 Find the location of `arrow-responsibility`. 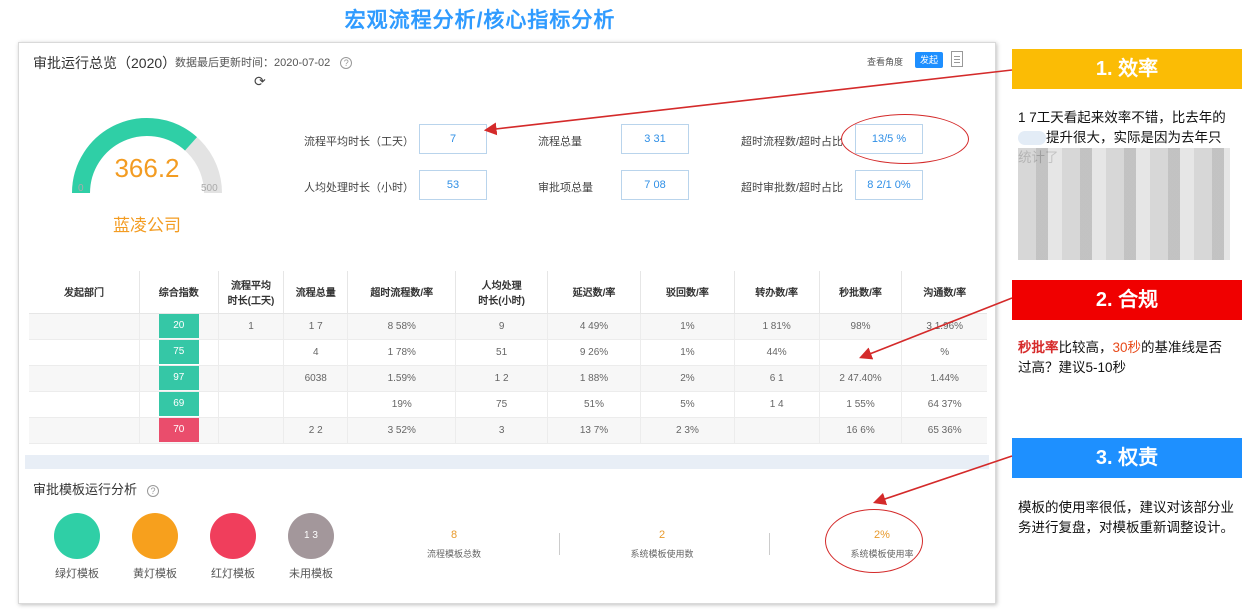

arrow-responsibility is located at coordinates (942, 480).